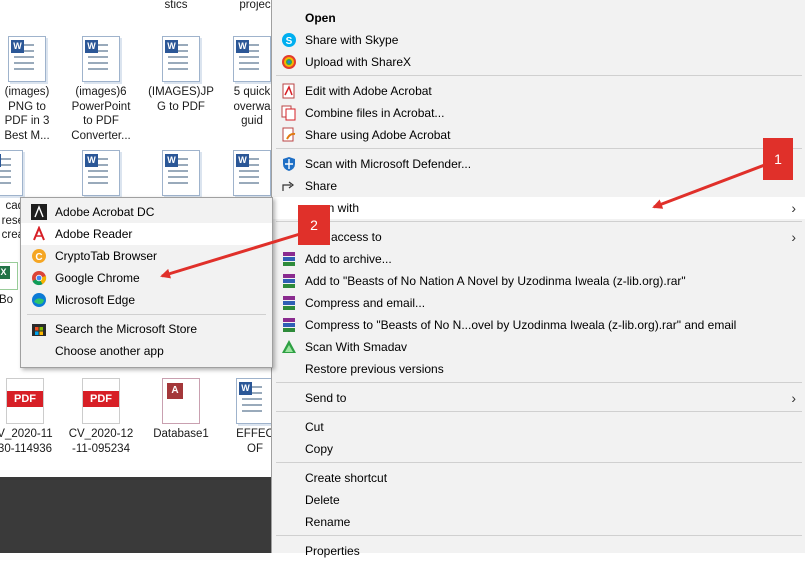  I want to click on submenu-item-choose-app: Choose another app, so click(146, 351).